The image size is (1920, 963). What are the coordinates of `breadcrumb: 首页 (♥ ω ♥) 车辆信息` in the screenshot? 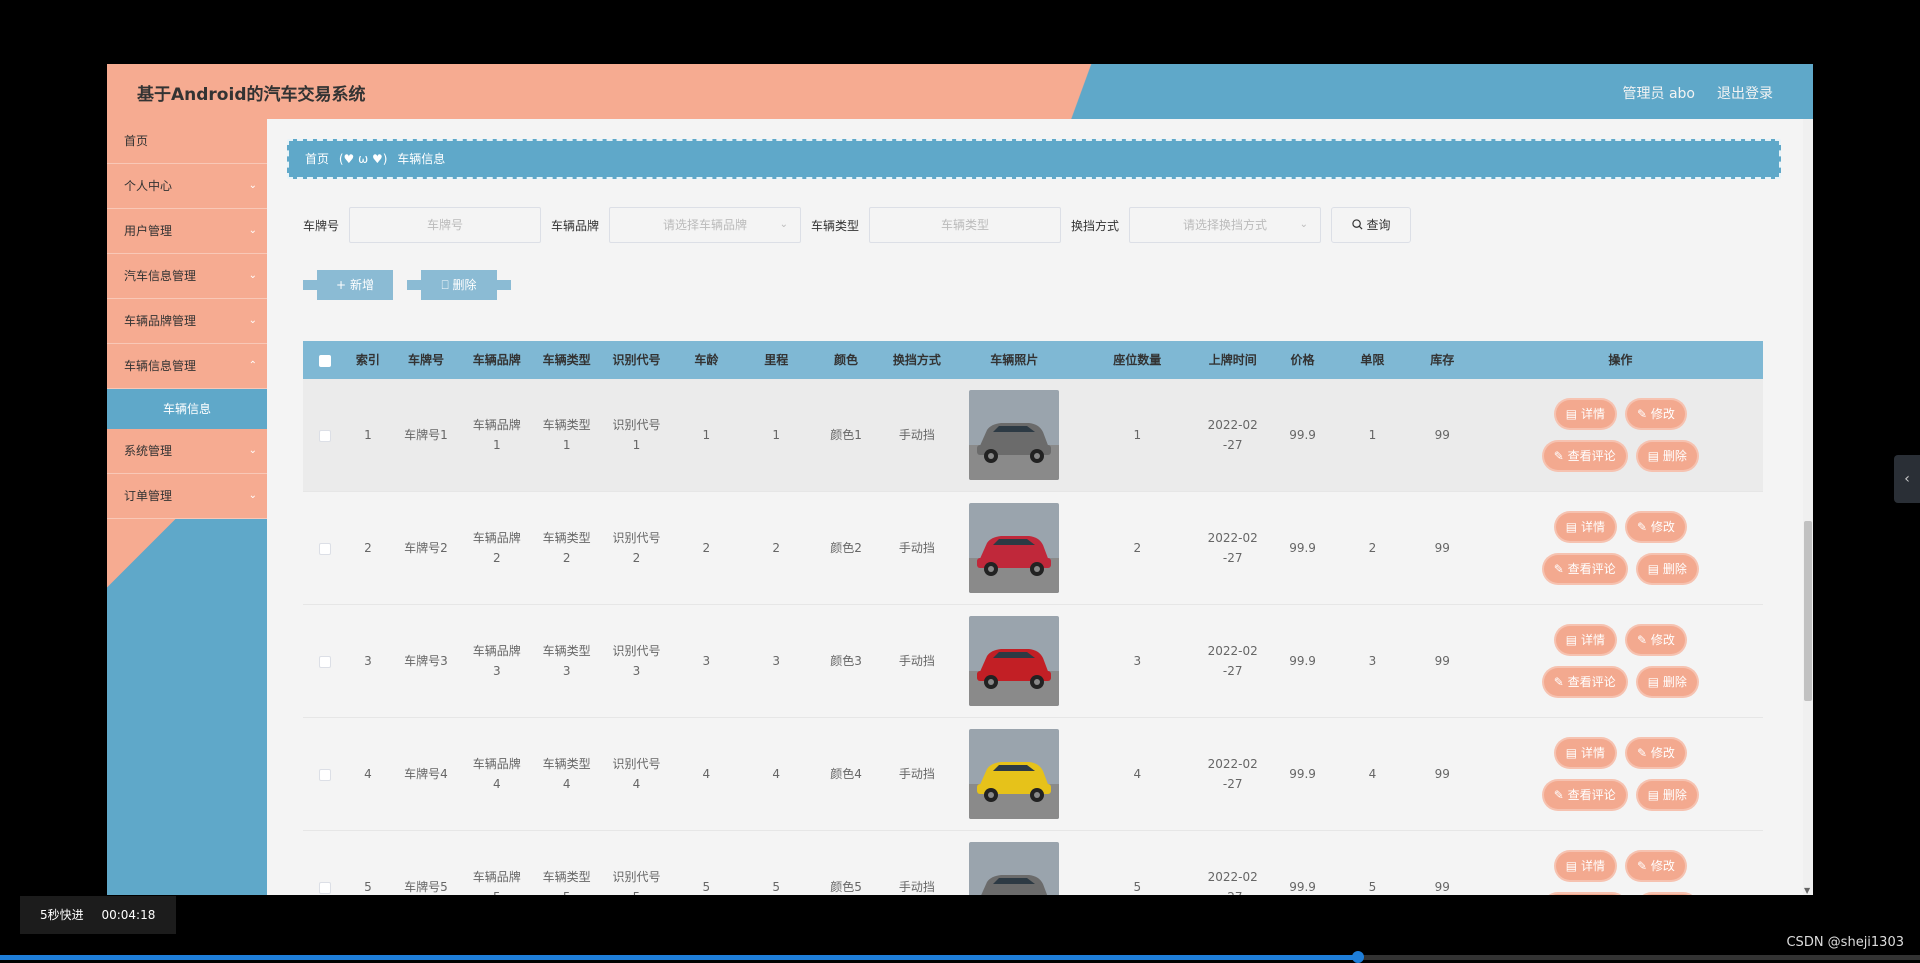 It's located at (1034, 159).